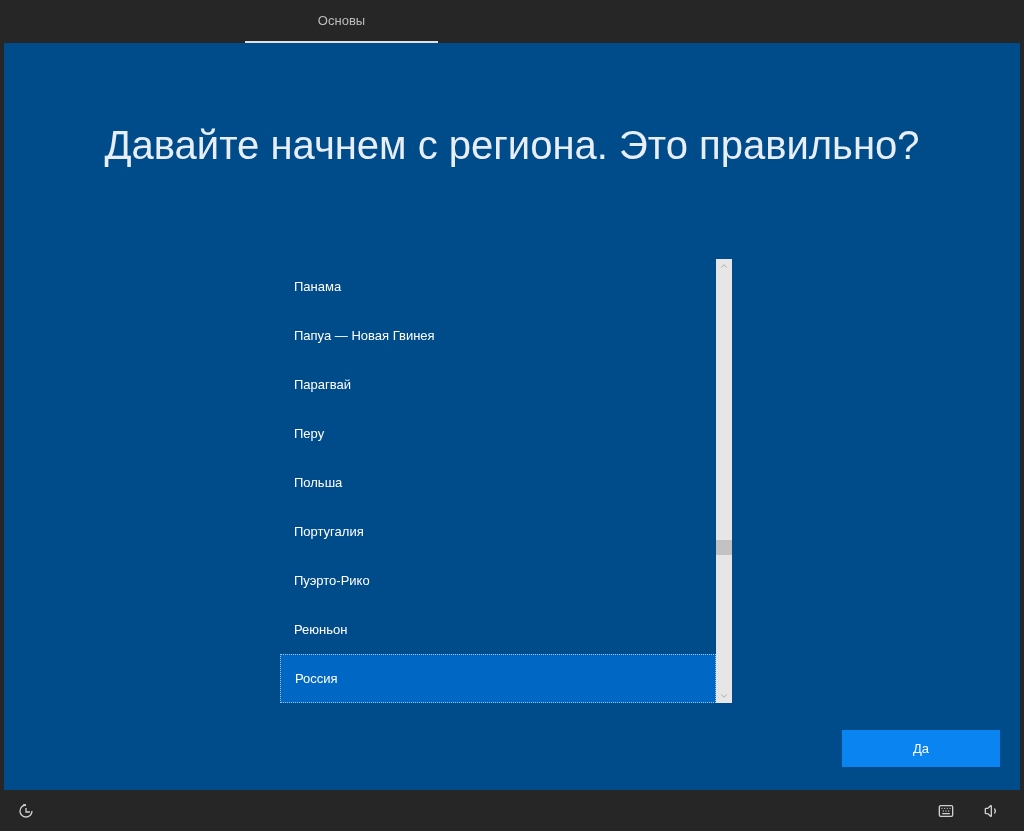  I want to click on confirm-button: Да, so click(921, 748).